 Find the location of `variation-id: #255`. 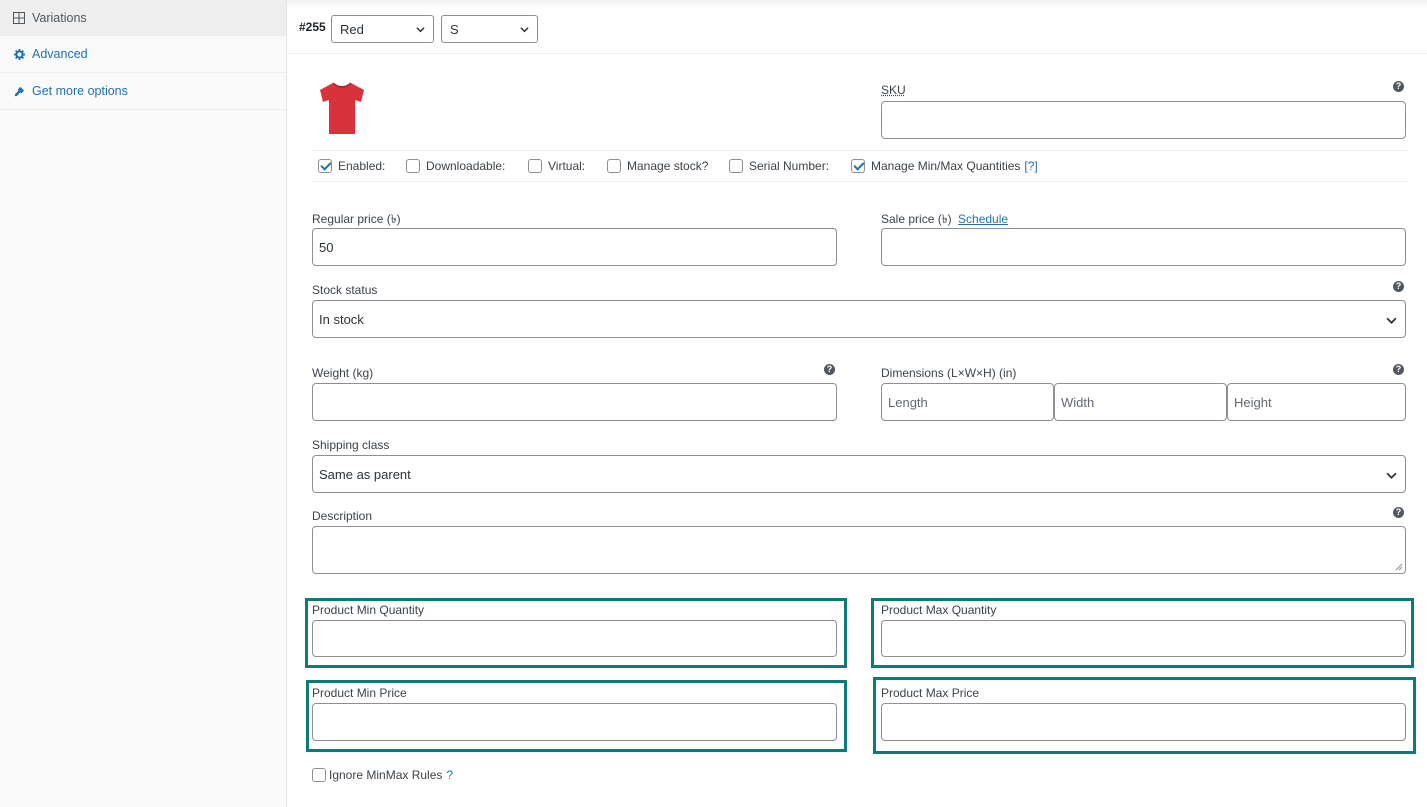

variation-id: #255 is located at coordinates (312, 27).